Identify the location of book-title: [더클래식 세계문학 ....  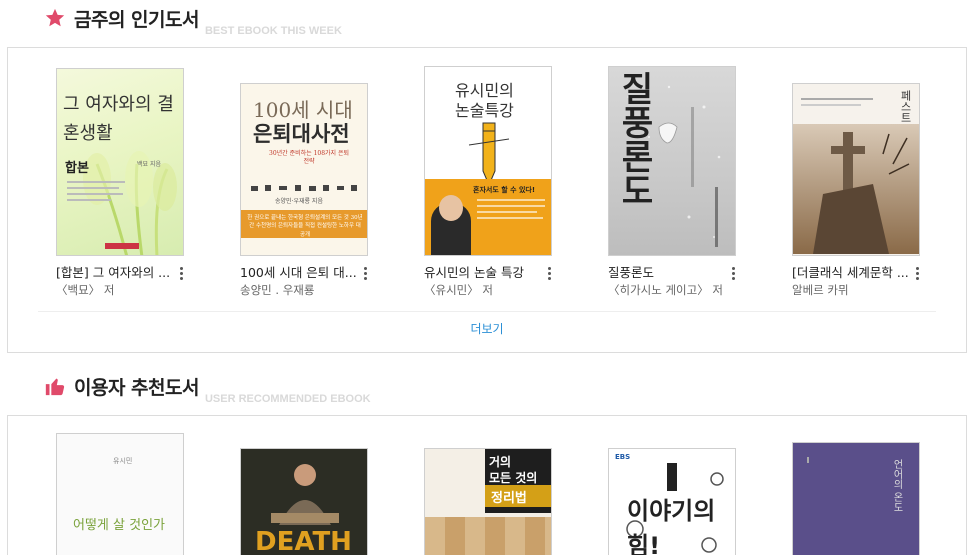
(856, 271).